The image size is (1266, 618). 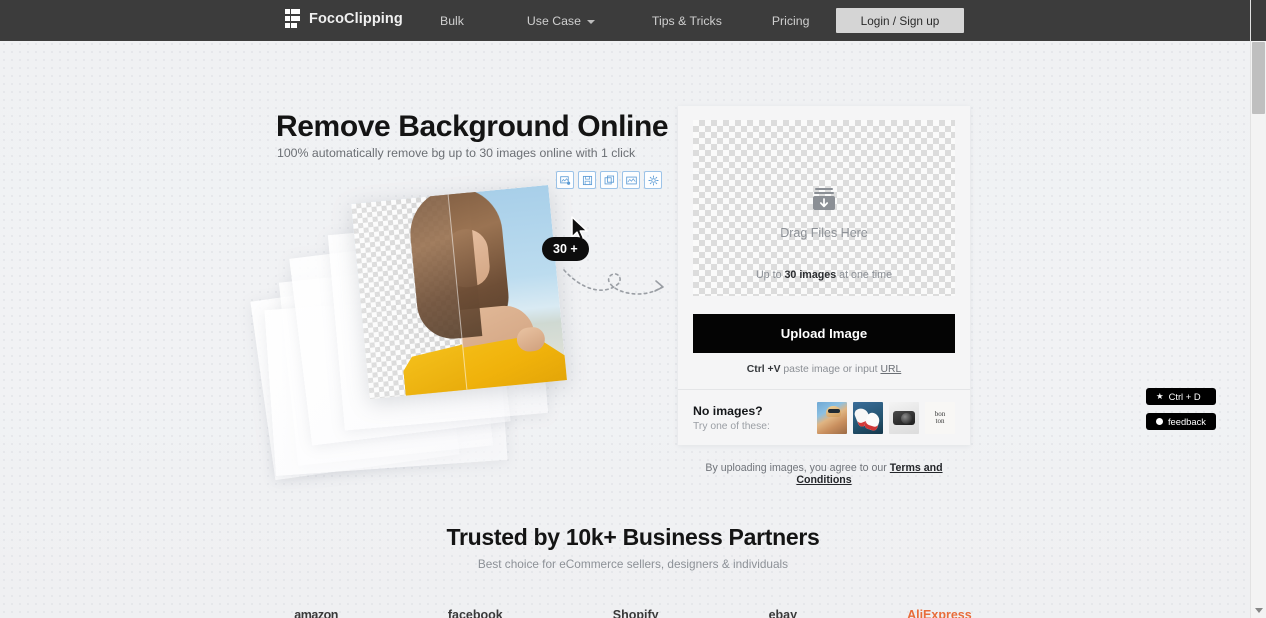 What do you see at coordinates (864, 275) in the screenshot?
I see `limit-suffix: at one time` at bounding box center [864, 275].